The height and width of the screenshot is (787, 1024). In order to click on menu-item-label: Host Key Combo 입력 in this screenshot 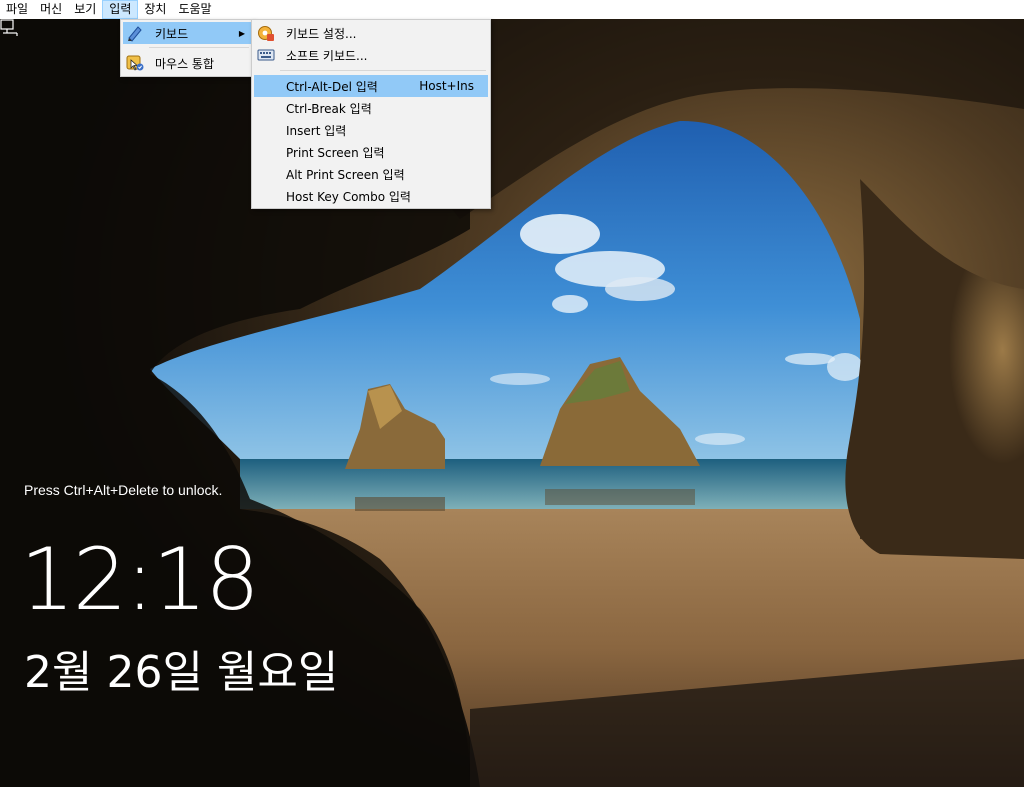, I will do `click(348, 196)`.